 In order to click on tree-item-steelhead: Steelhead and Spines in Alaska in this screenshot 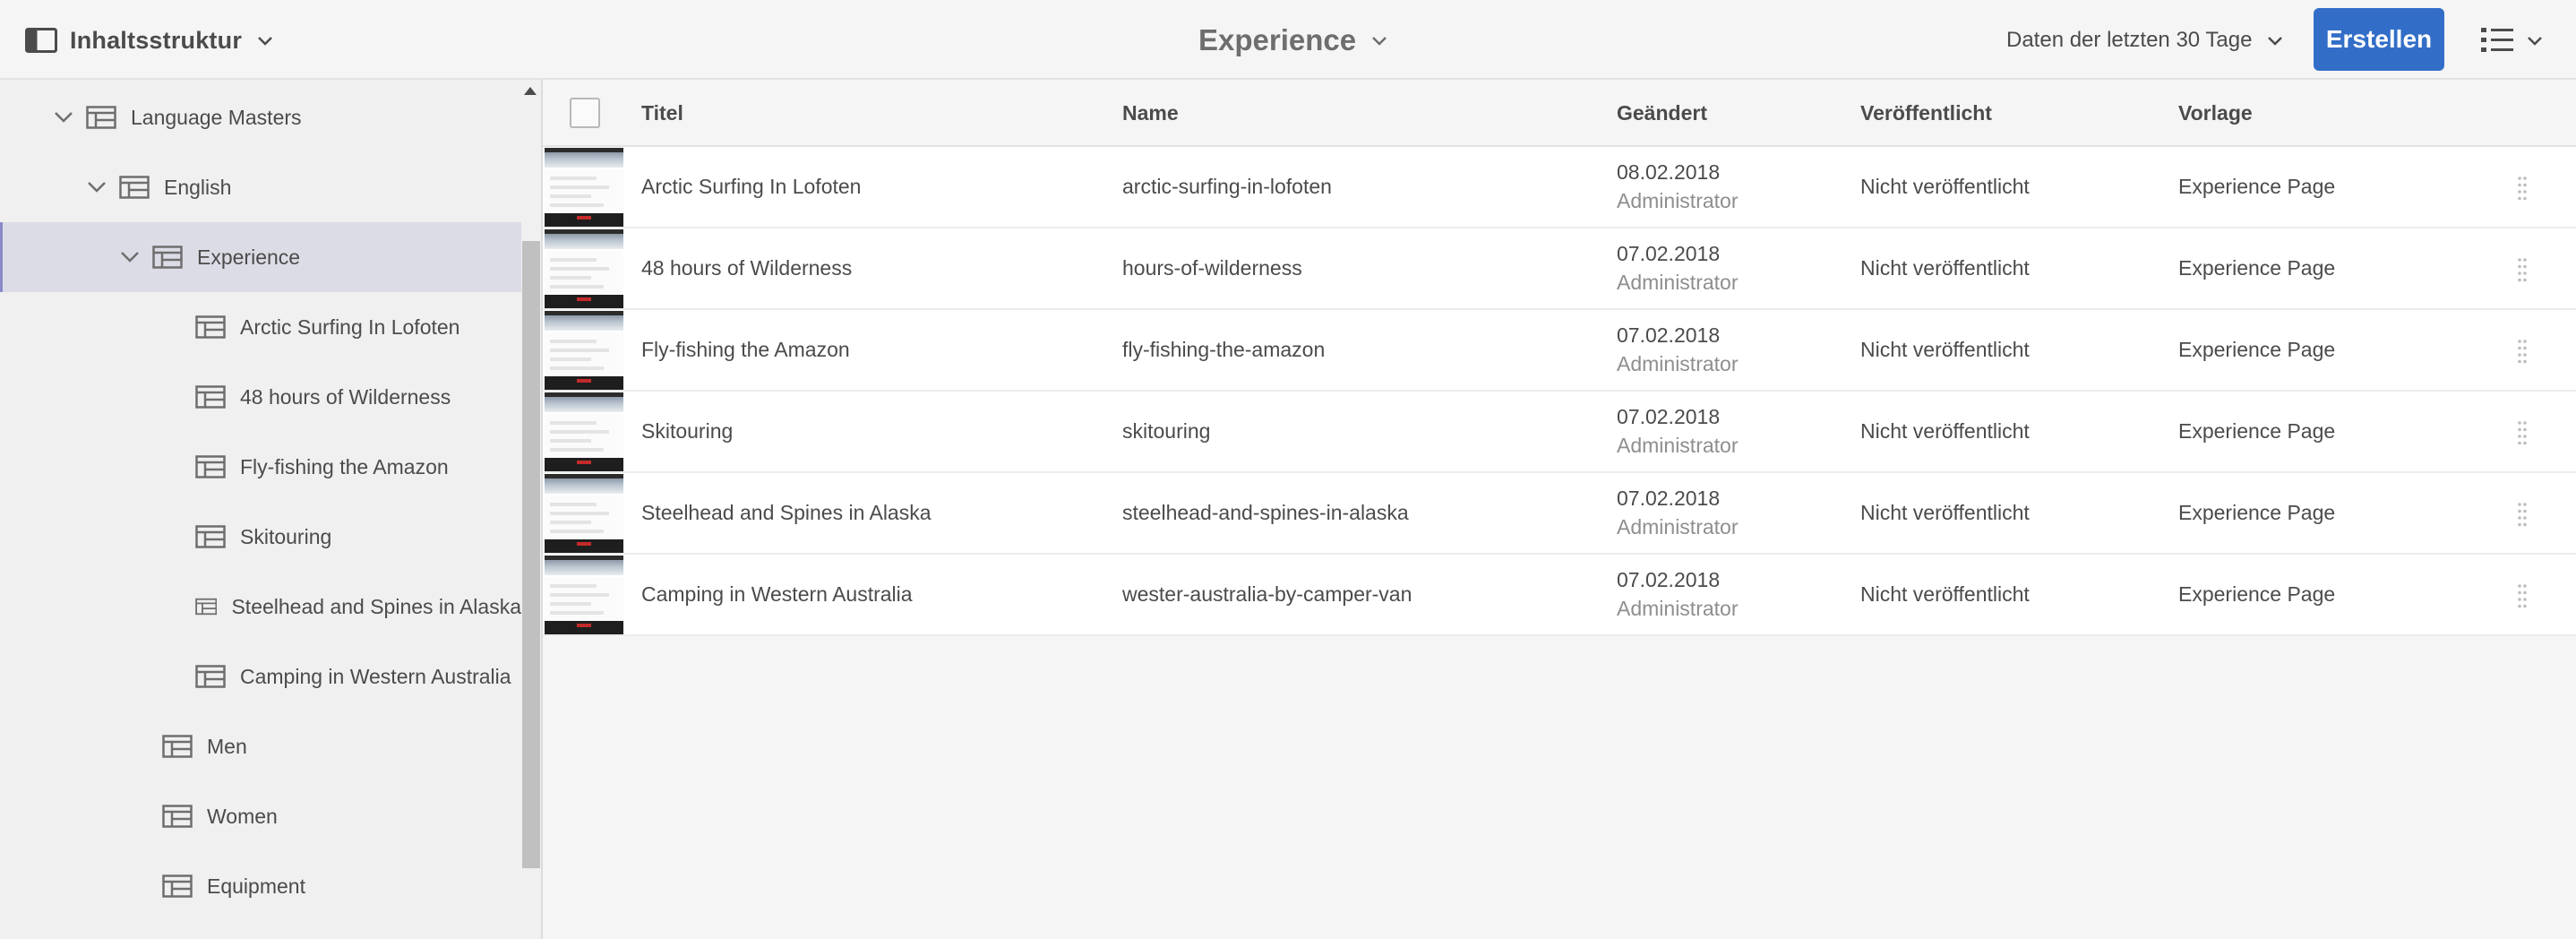, I will do `click(260, 607)`.